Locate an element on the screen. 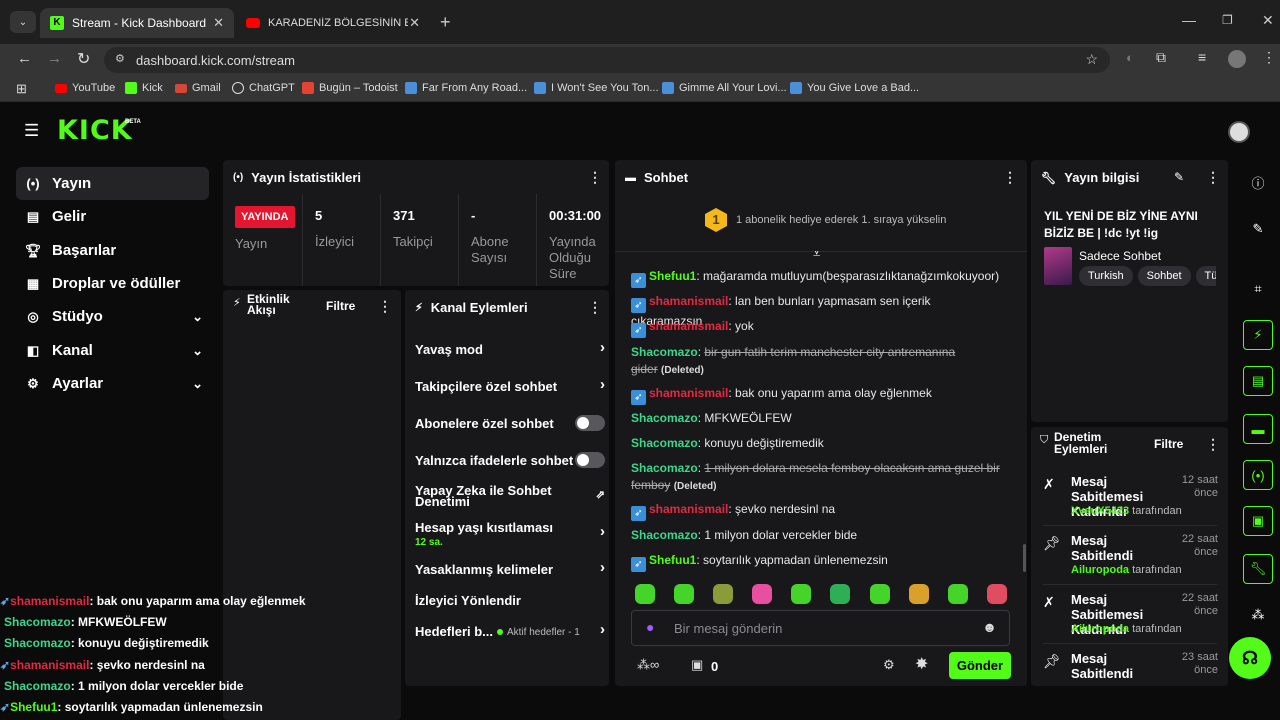 This screenshot has width=1280, height=720. chat-menu-icon: ⋮ is located at coordinates (1010, 177).